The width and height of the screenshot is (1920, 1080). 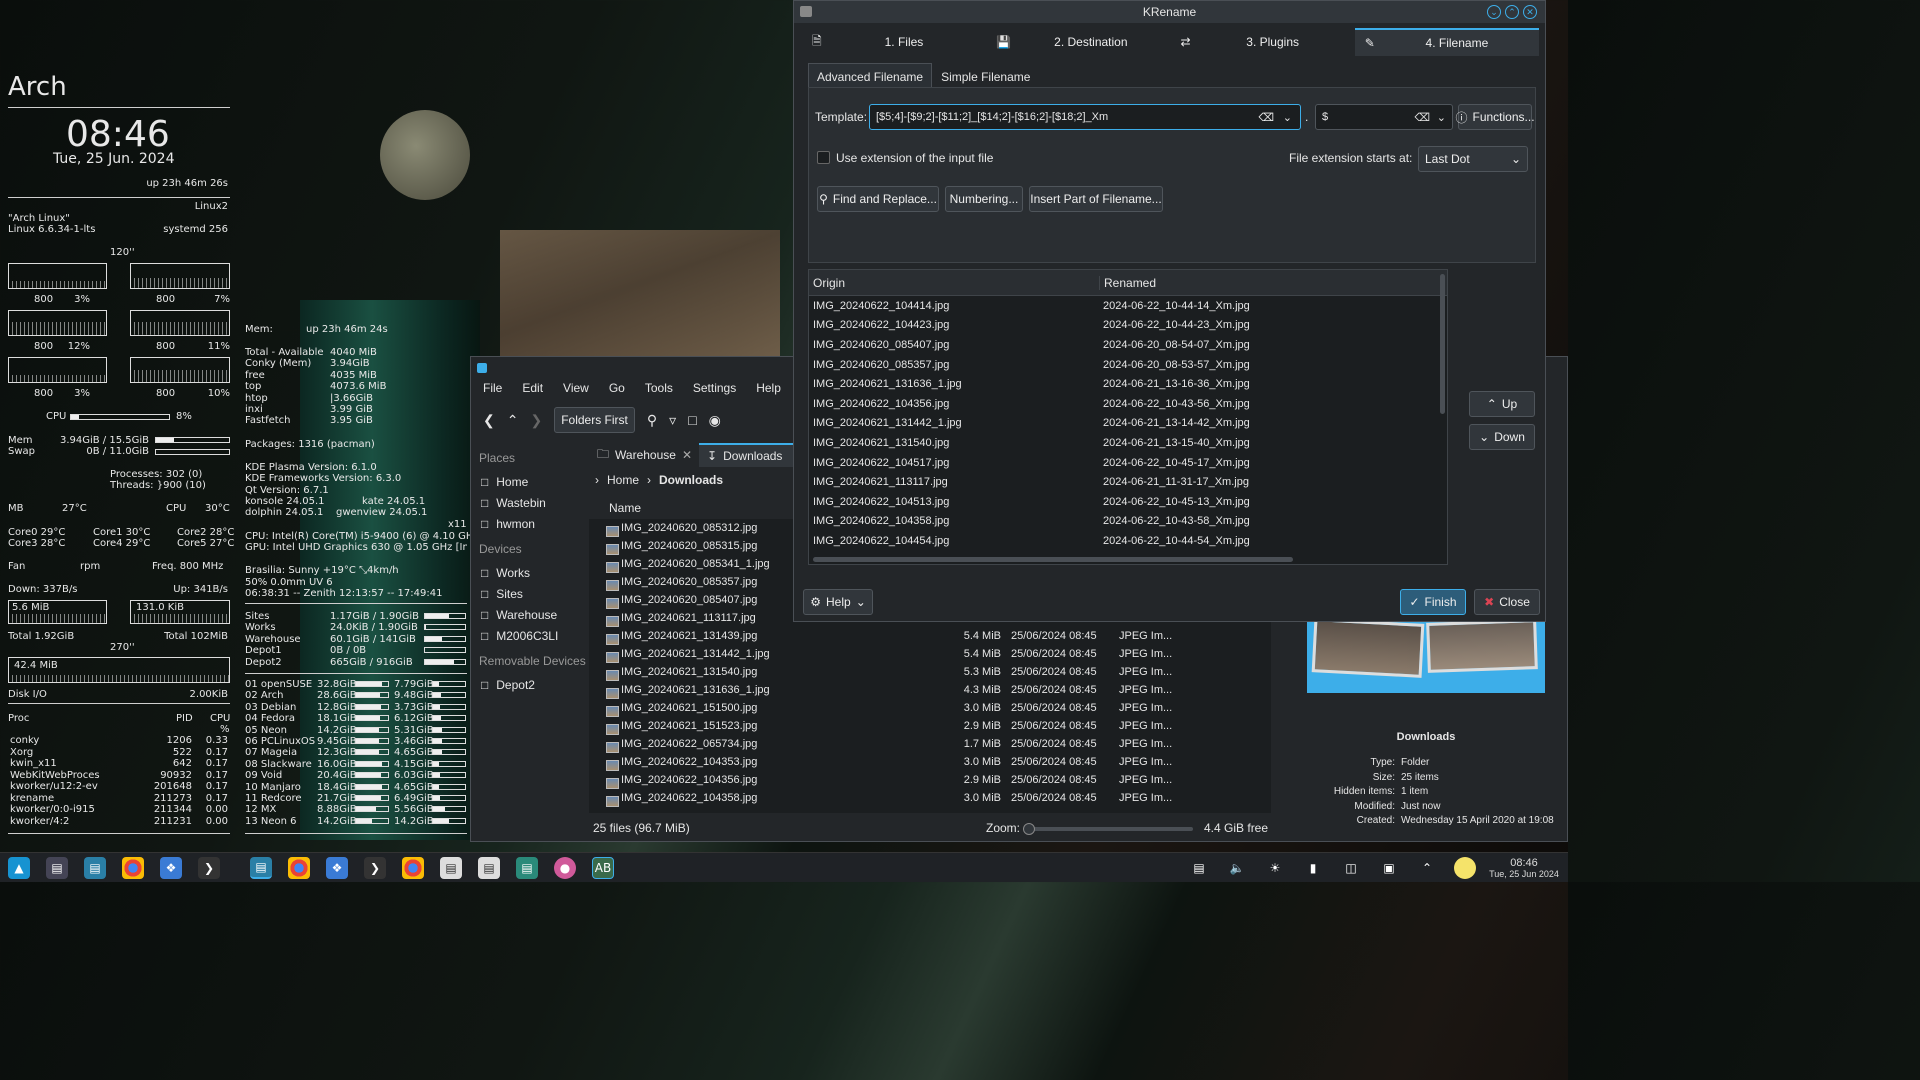 What do you see at coordinates (532, 593) in the screenshot?
I see `device-sites: □ Sites` at bounding box center [532, 593].